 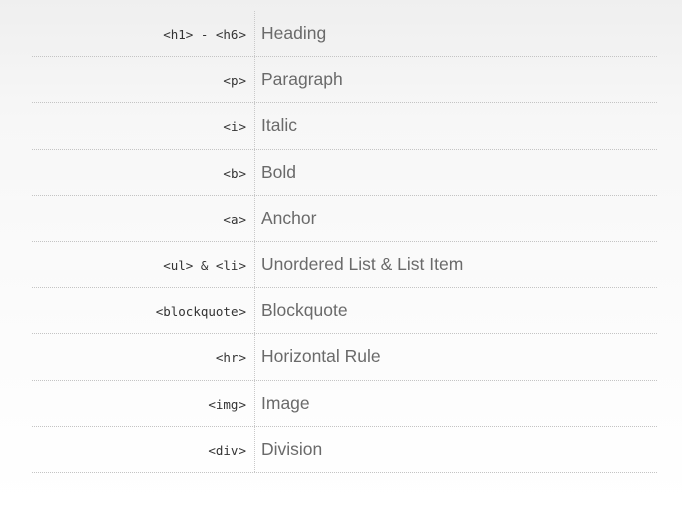 I want to click on tag-code: <div>, so click(x=227, y=450).